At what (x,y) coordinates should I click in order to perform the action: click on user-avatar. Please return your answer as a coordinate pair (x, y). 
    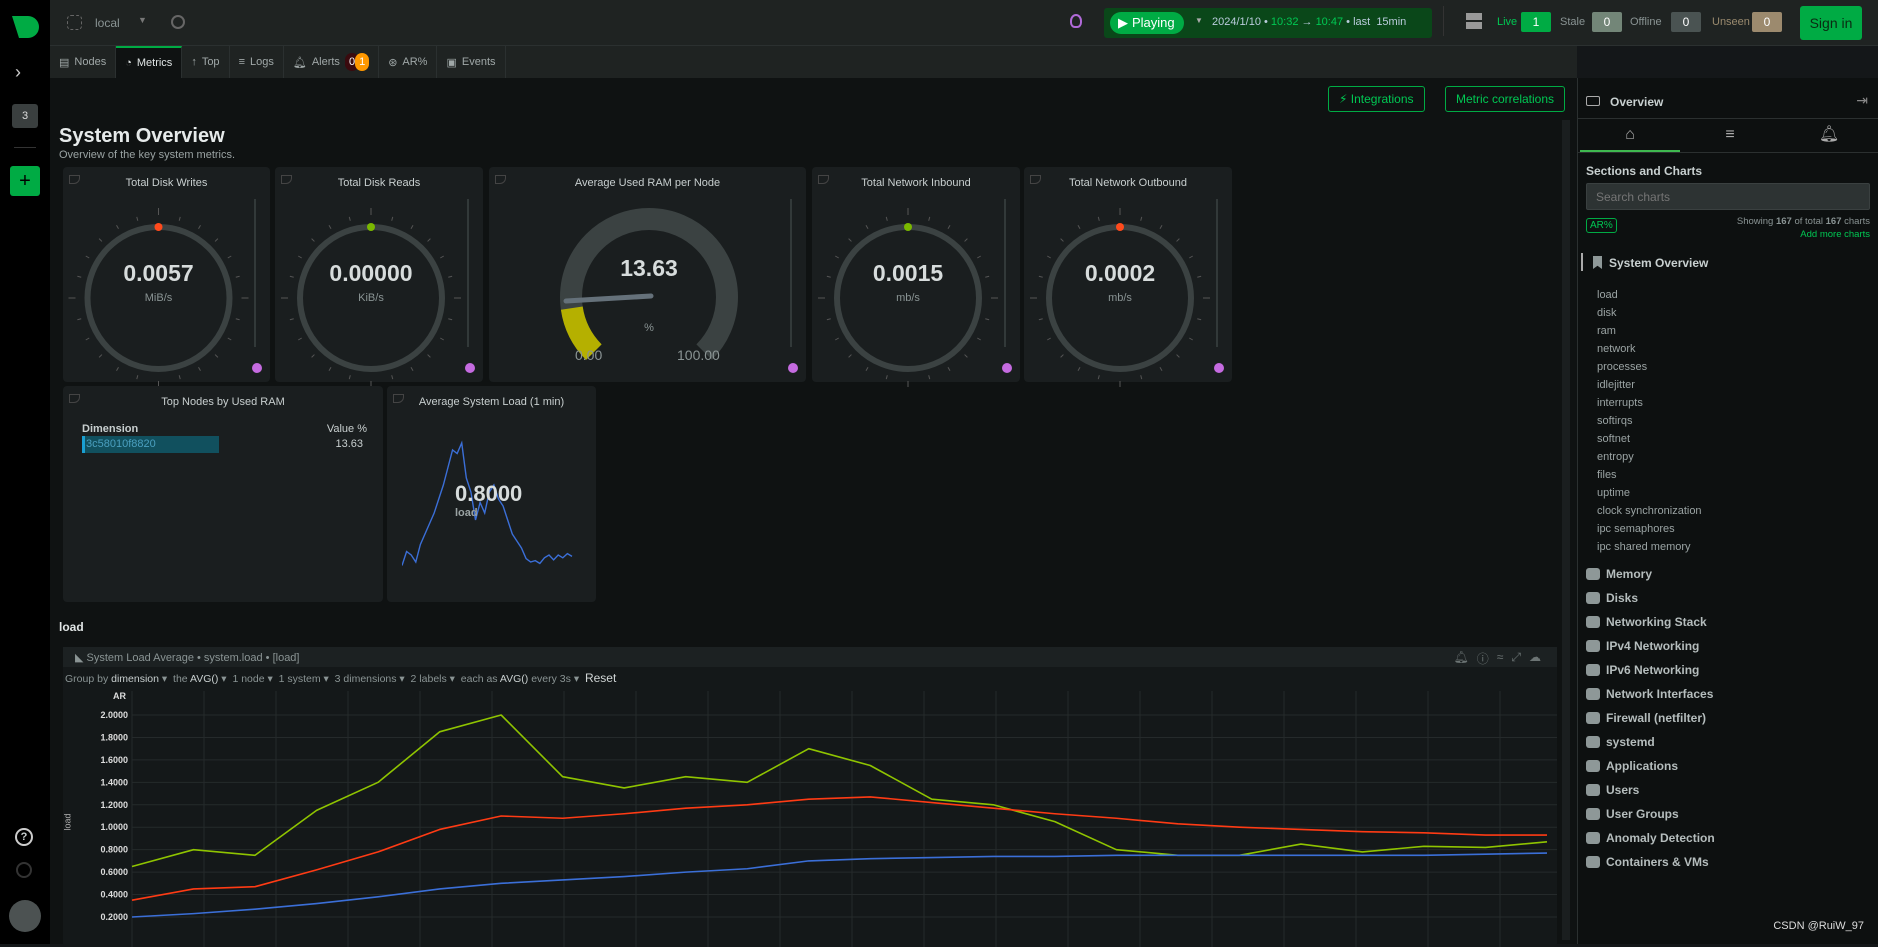
    Looking at the image, I should click on (25, 916).